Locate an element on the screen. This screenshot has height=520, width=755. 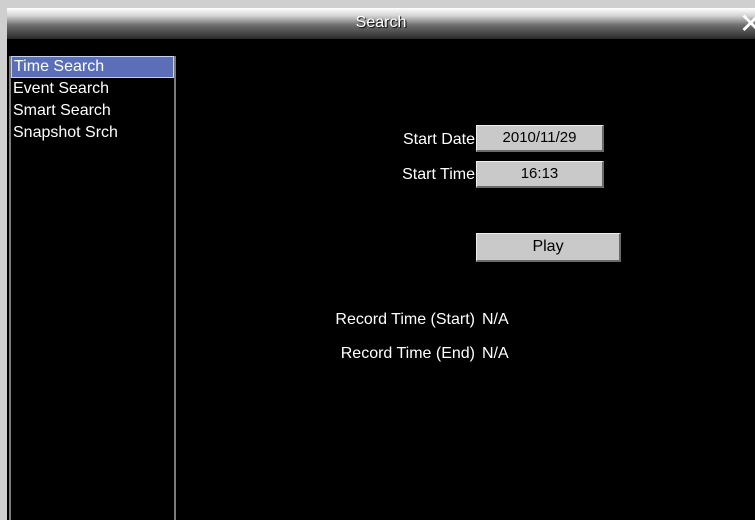
window-title: Search is located at coordinates (381, 22).